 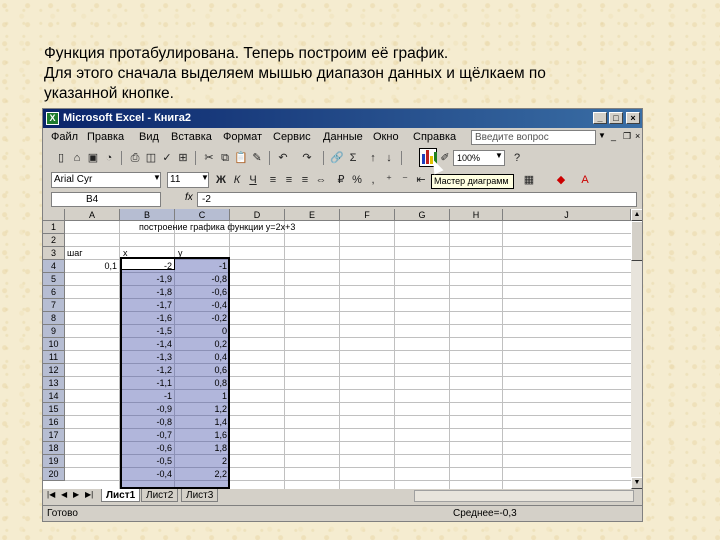 What do you see at coordinates (253, 180) in the screenshot?
I see `underline-icon: Ч` at bounding box center [253, 180].